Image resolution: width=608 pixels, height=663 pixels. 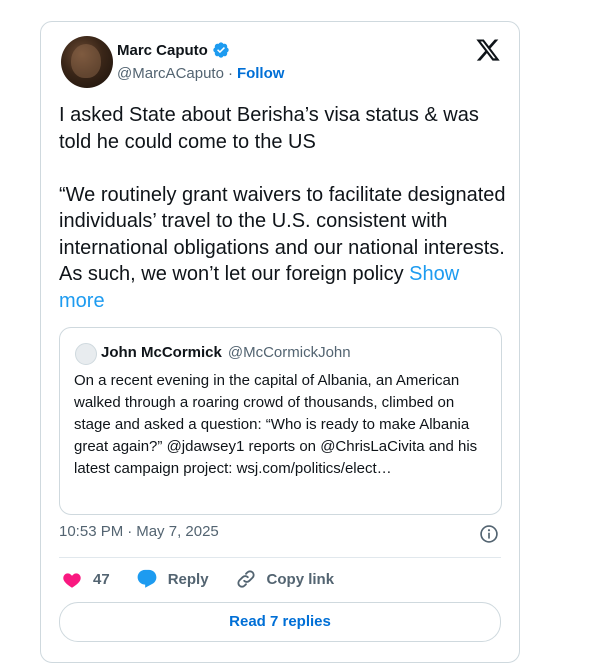 I want to click on divider, so click(x=280, y=557).